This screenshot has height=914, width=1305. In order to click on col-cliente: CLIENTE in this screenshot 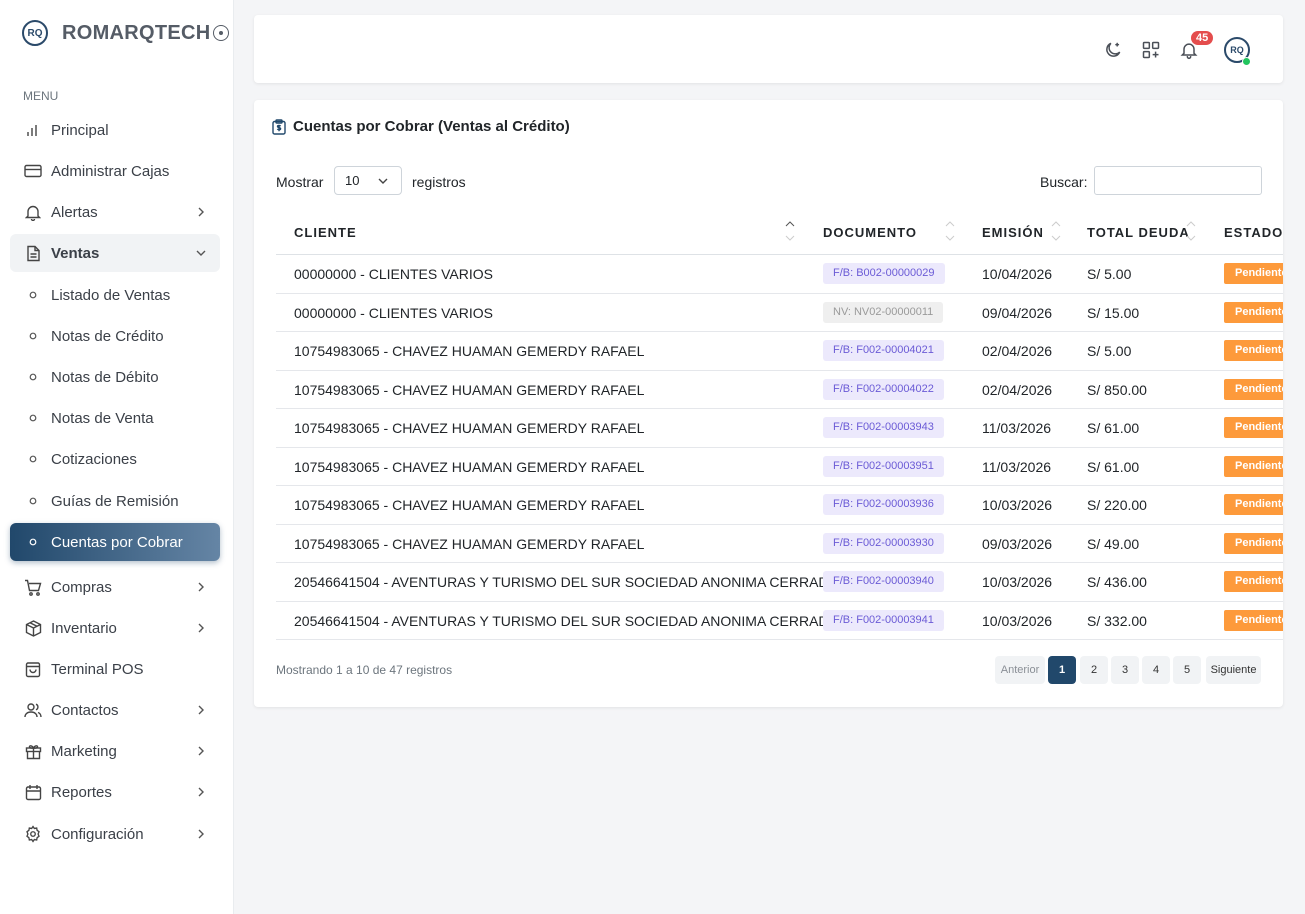, I will do `click(325, 232)`.